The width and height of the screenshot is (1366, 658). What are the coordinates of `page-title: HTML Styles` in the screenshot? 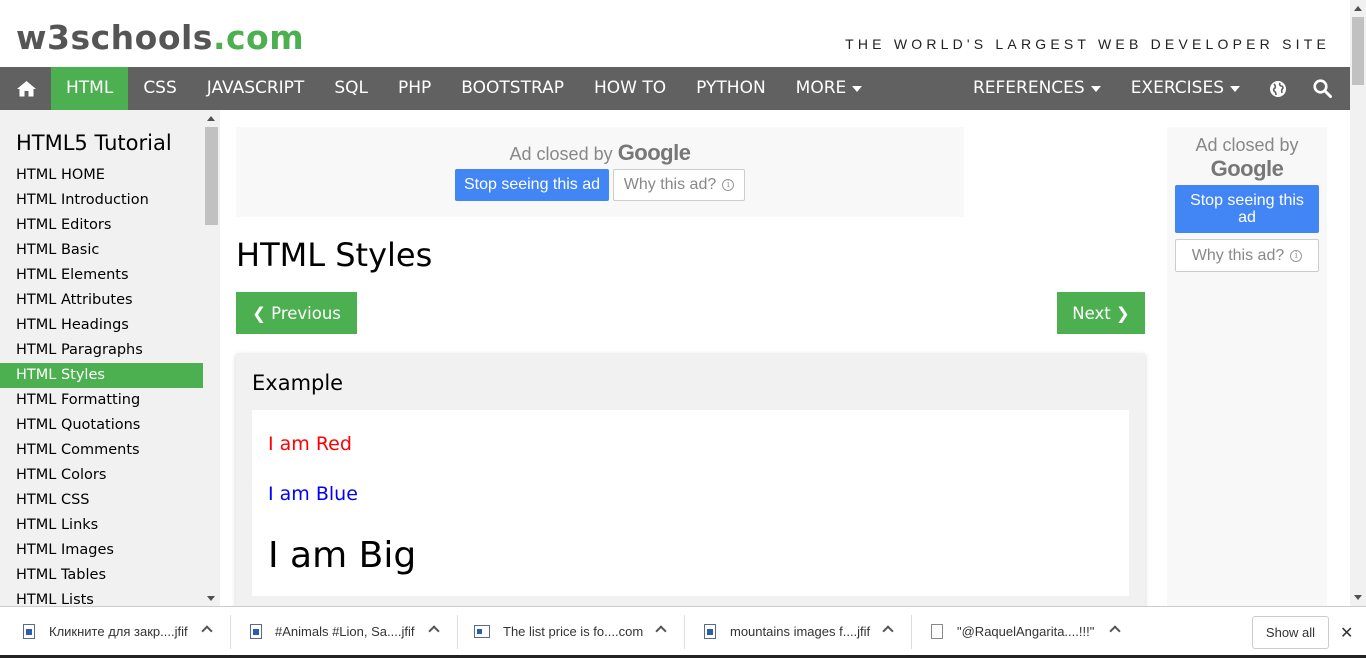 It's located at (334, 255).